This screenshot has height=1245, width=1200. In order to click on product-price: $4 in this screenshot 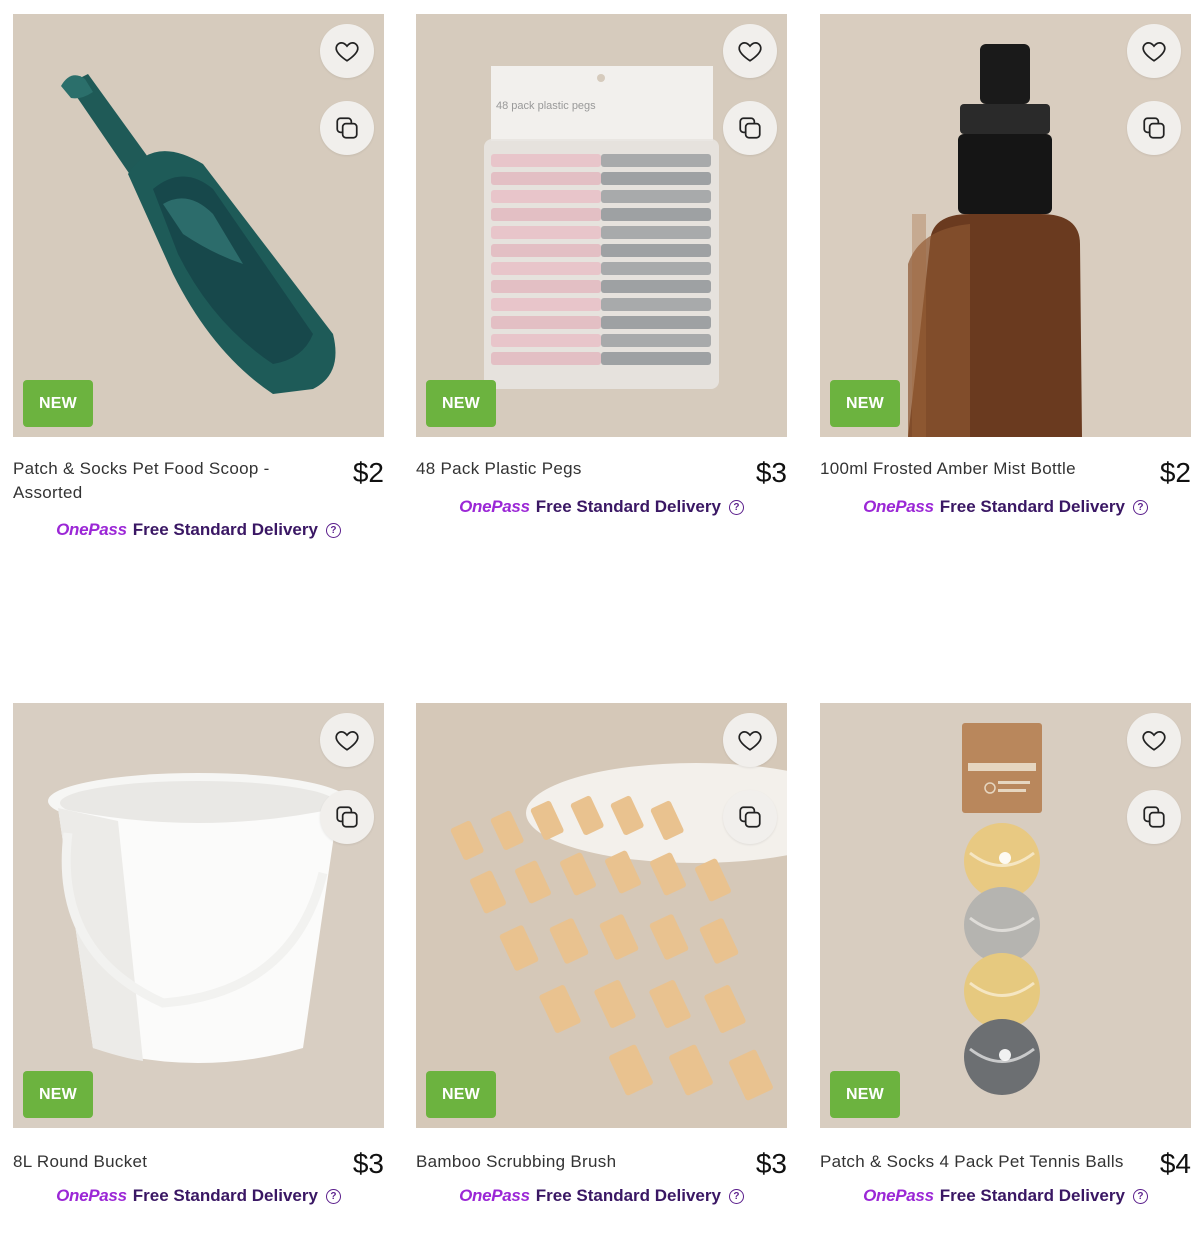, I will do `click(1175, 1163)`.